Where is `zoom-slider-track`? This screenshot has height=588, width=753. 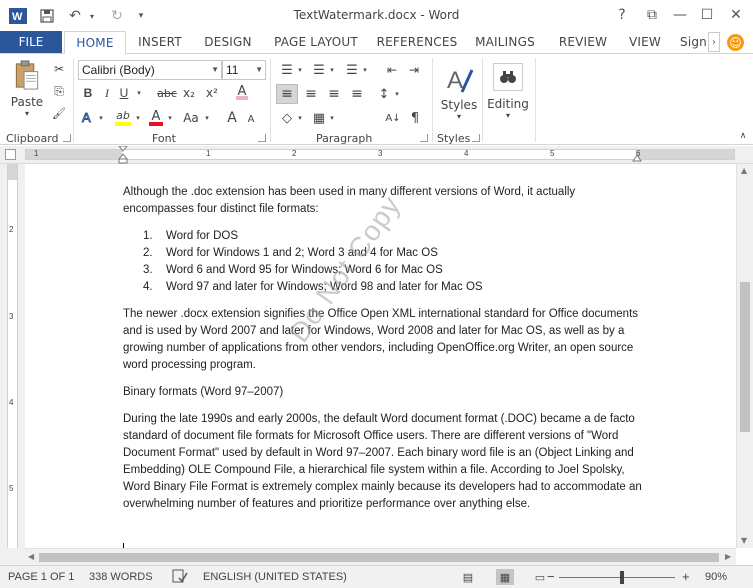
zoom-slider-track is located at coordinates (617, 577).